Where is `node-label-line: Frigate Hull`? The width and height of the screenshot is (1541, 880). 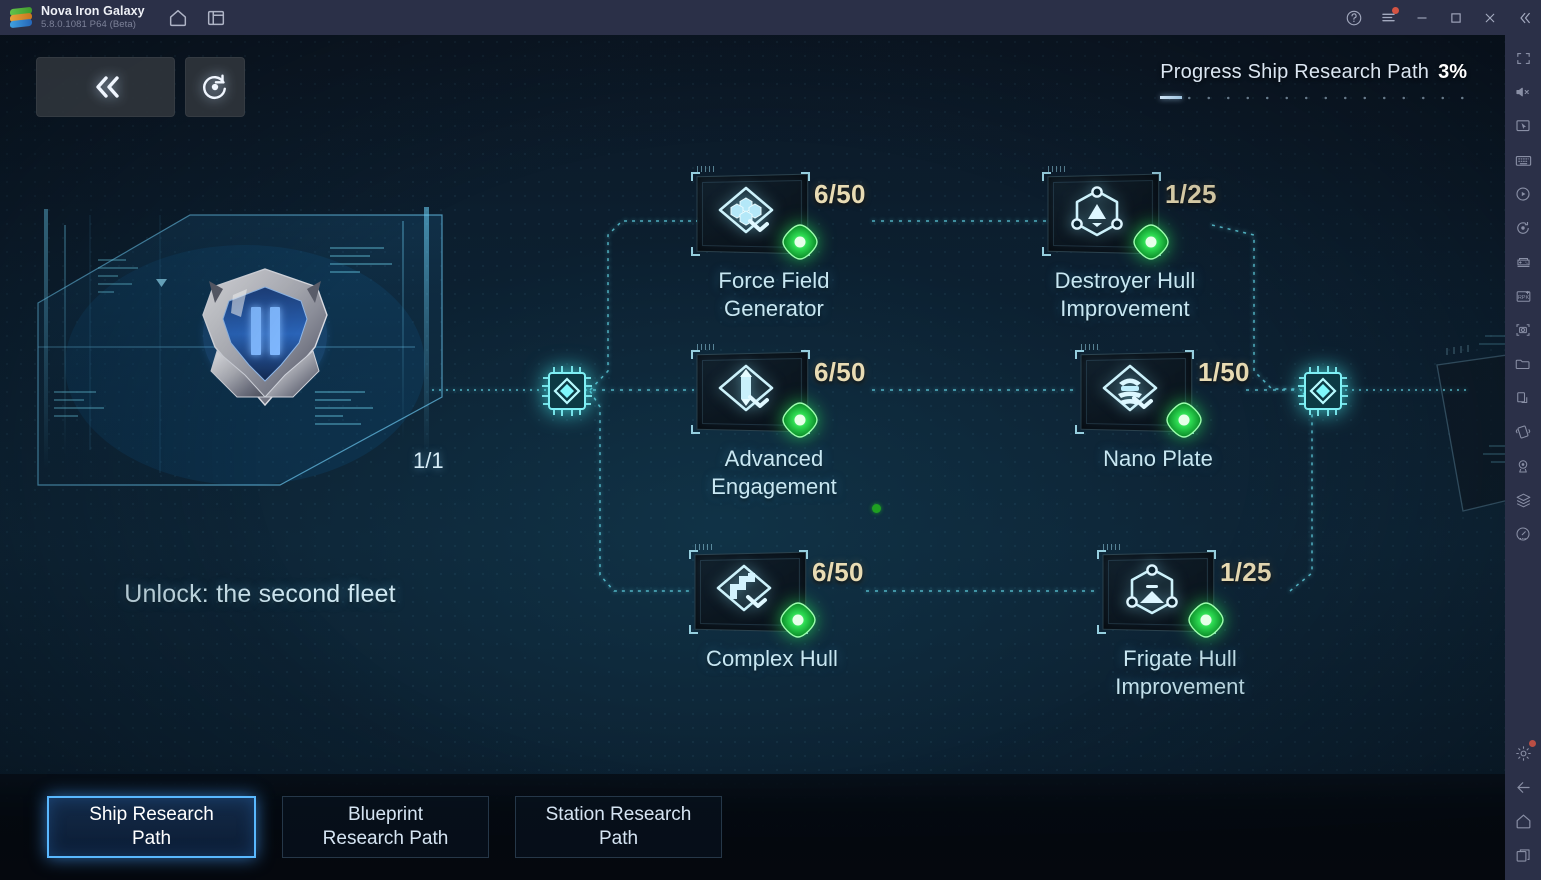 node-label-line: Frigate Hull is located at coordinates (1180, 658).